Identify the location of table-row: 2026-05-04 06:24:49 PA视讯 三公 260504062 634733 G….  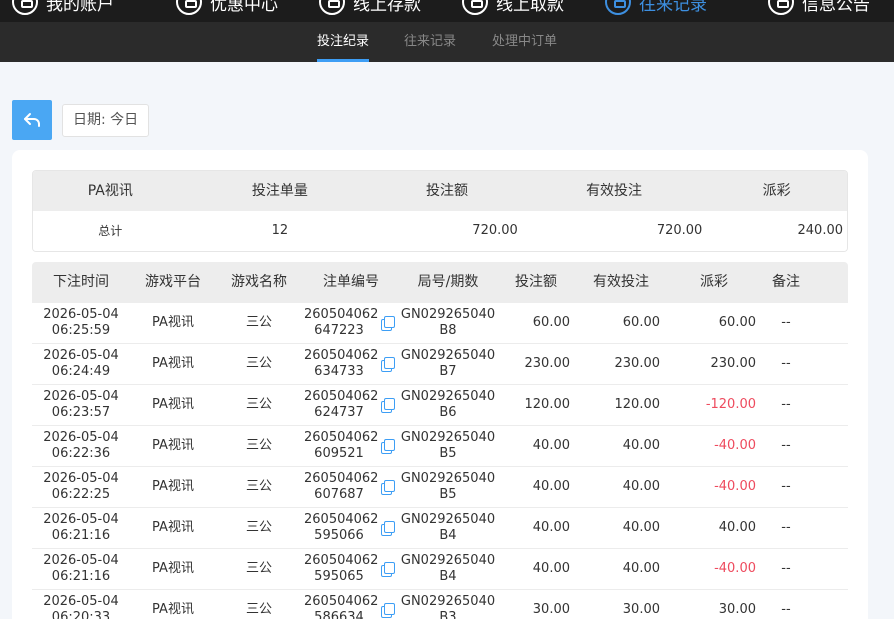
(440, 364).